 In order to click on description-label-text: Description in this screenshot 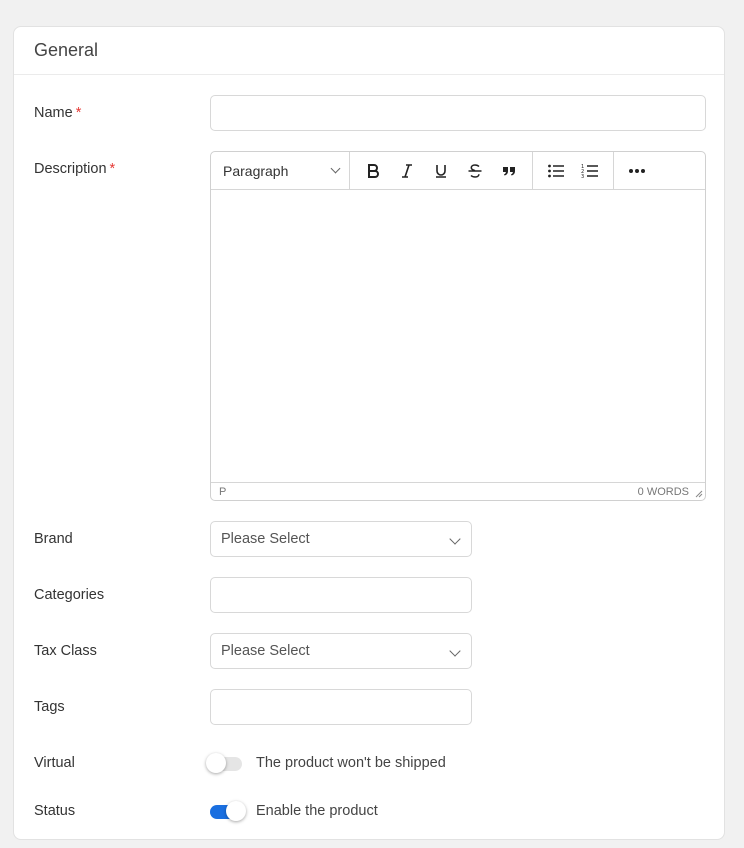, I will do `click(70, 169)`.